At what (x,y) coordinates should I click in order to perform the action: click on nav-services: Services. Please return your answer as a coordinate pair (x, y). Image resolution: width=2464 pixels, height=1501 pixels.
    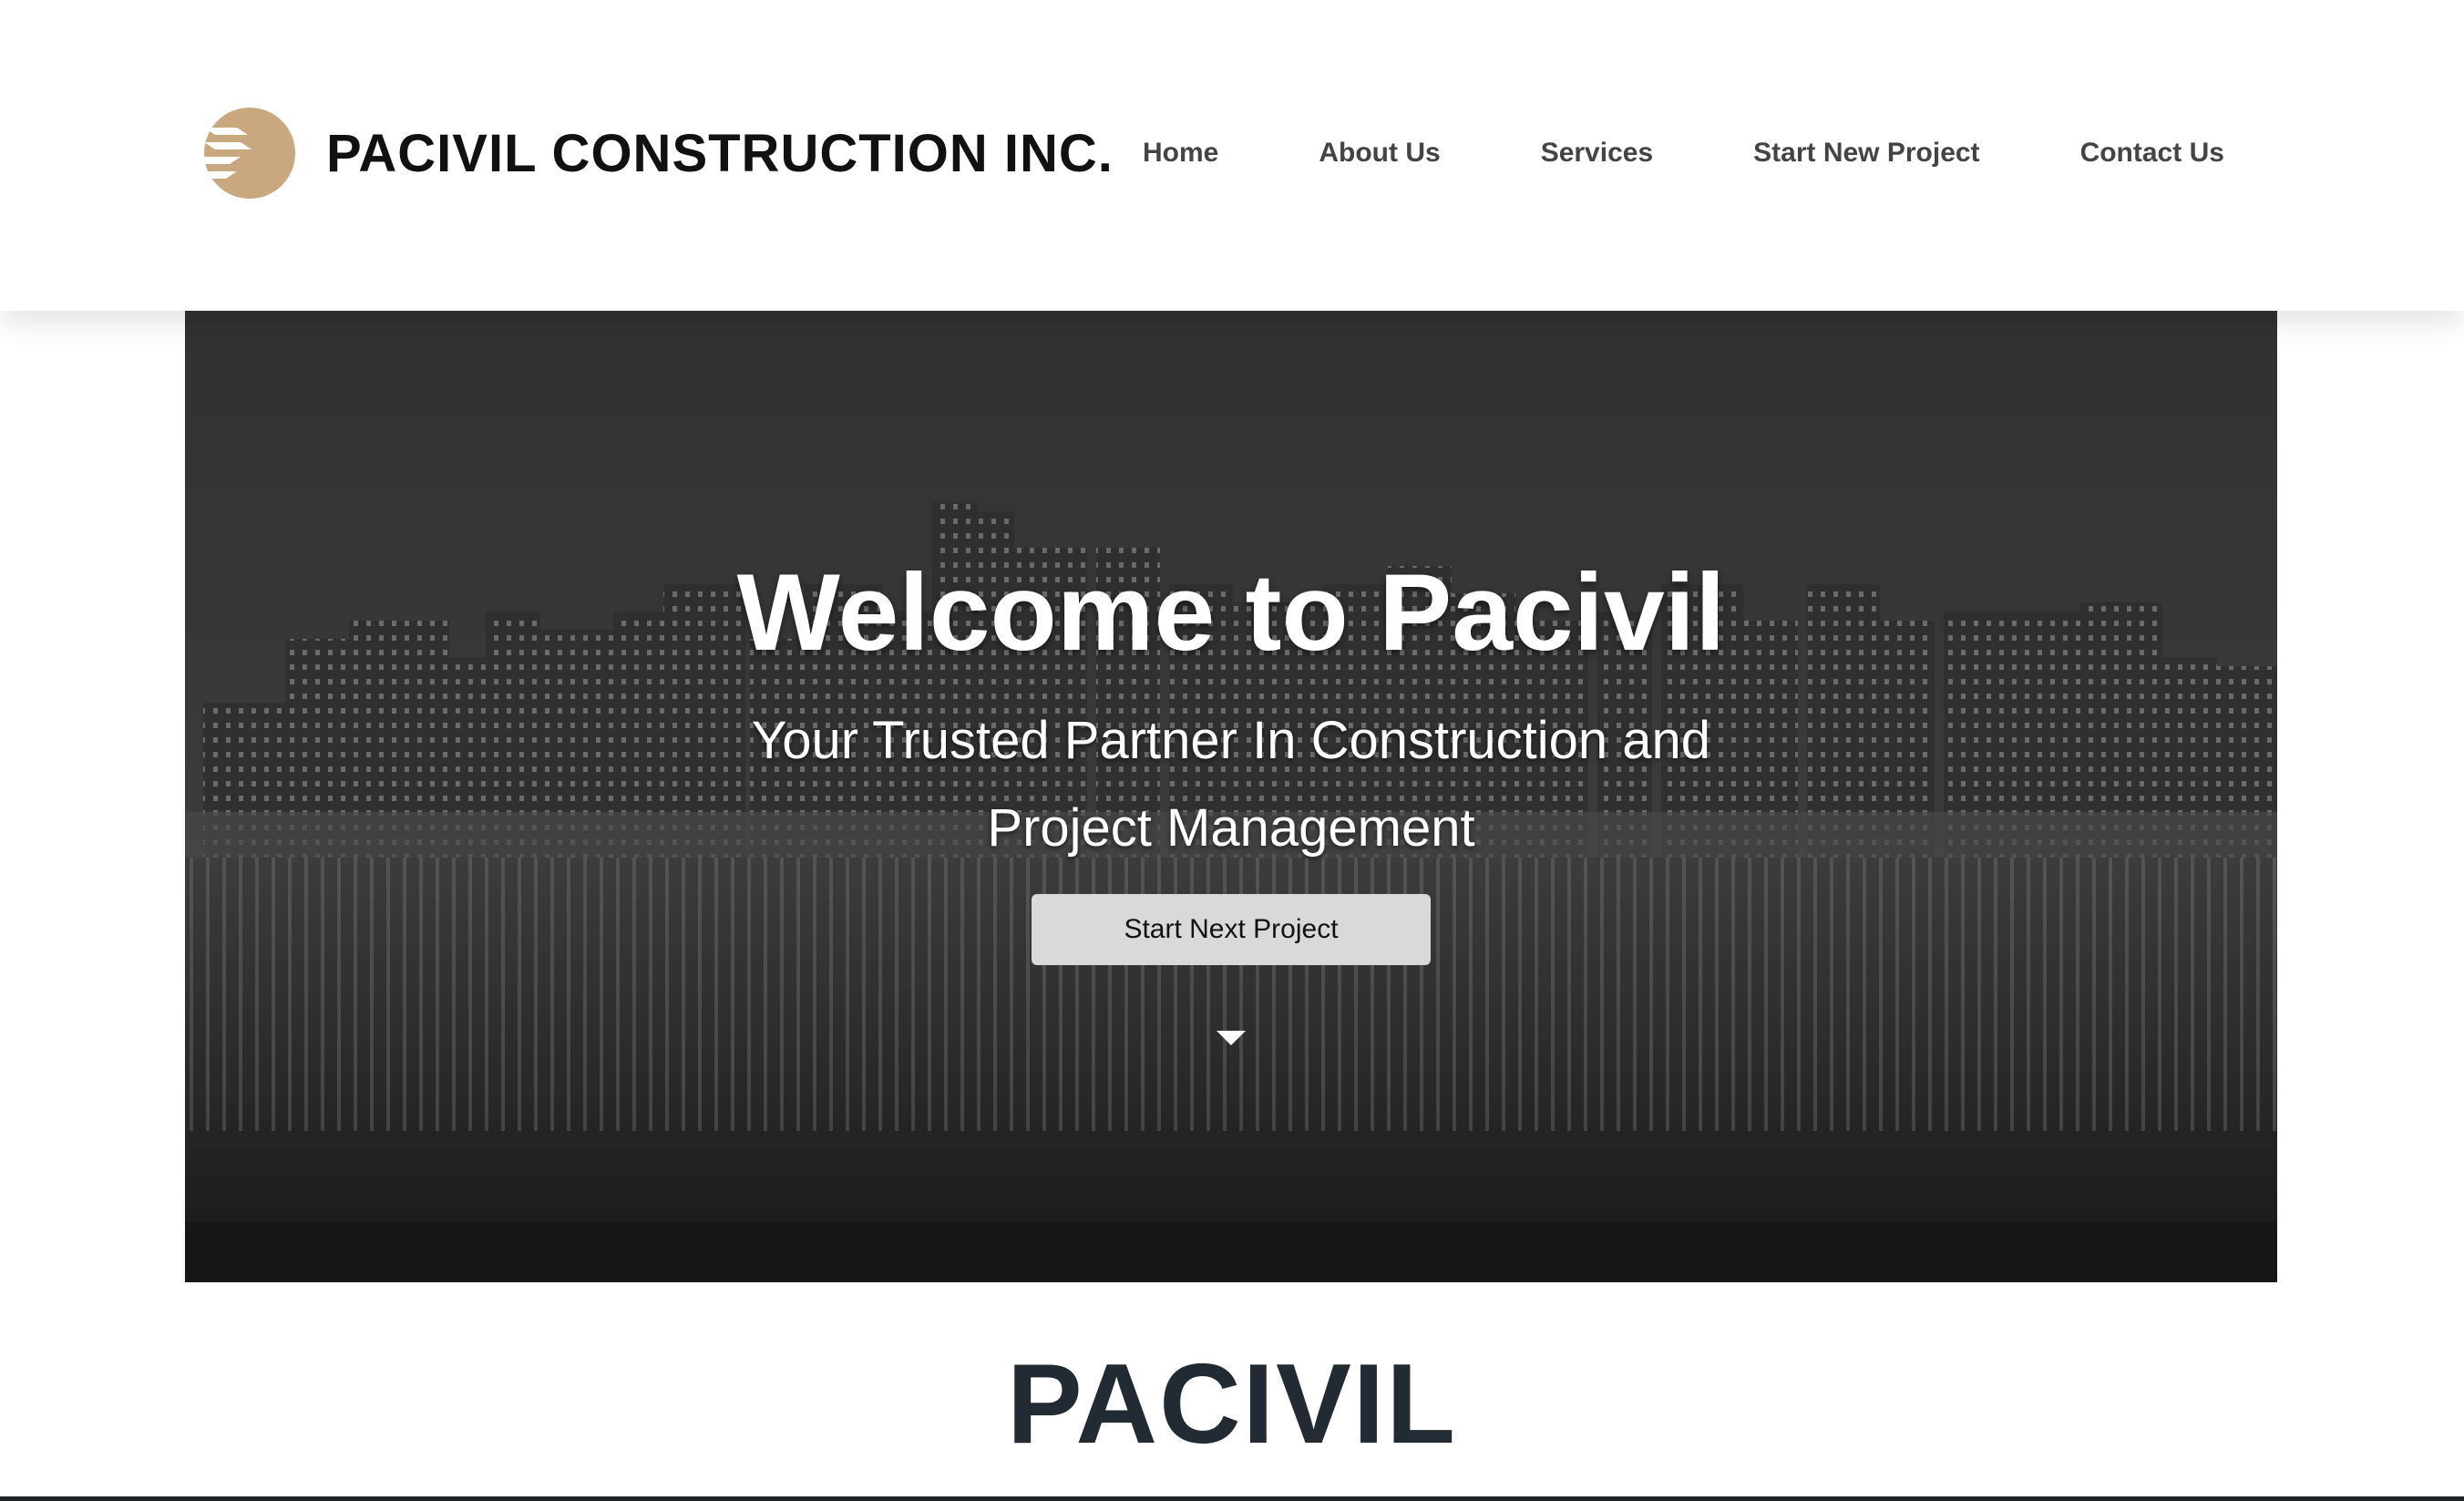
    Looking at the image, I should click on (1597, 153).